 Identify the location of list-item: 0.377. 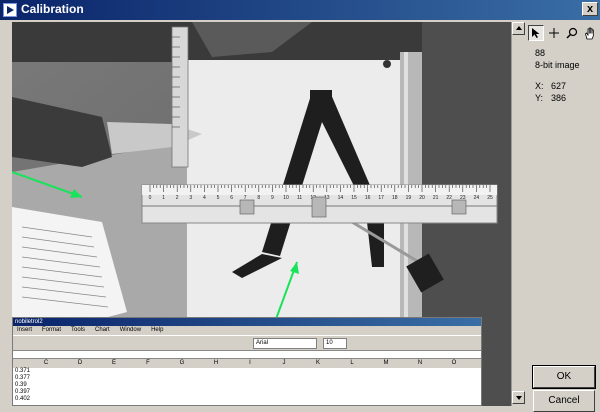
(23, 378).